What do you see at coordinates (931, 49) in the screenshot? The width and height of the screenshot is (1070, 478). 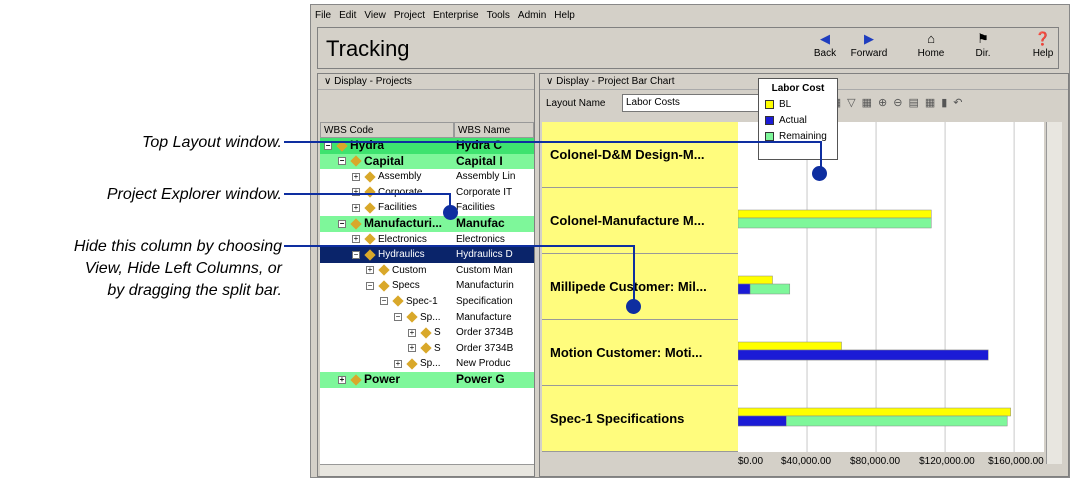 I see `home-button: ⌂ Home` at bounding box center [931, 49].